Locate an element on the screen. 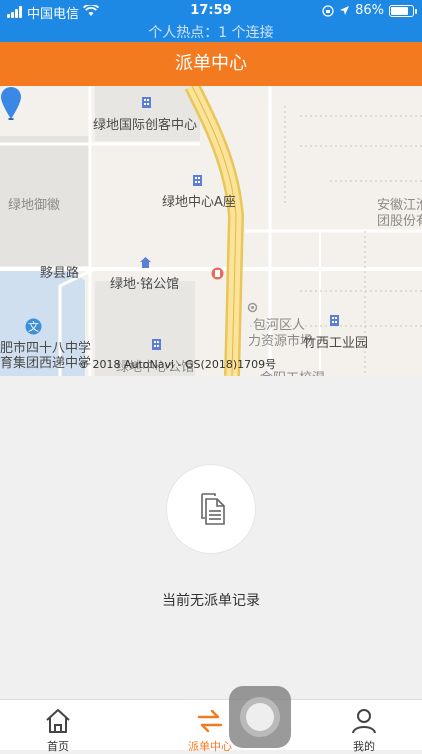  hotspot-banner: 个人热点：1 个连接 is located at coordinates (211, 32).